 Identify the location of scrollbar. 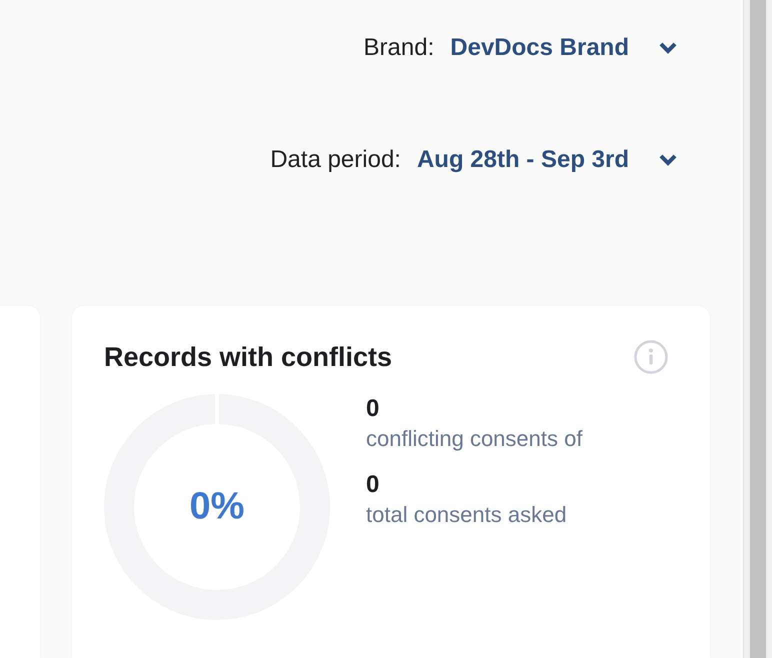
(757, 329).